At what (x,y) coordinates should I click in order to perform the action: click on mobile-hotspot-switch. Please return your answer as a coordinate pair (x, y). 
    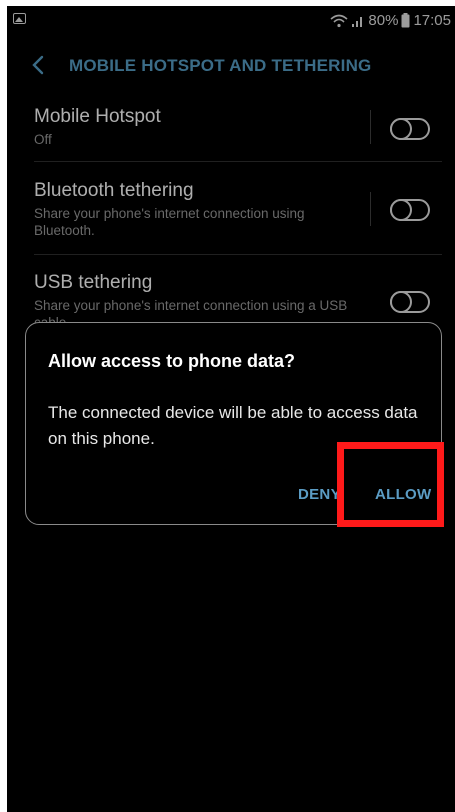
    Looking at the image, I should click on (410, 129).